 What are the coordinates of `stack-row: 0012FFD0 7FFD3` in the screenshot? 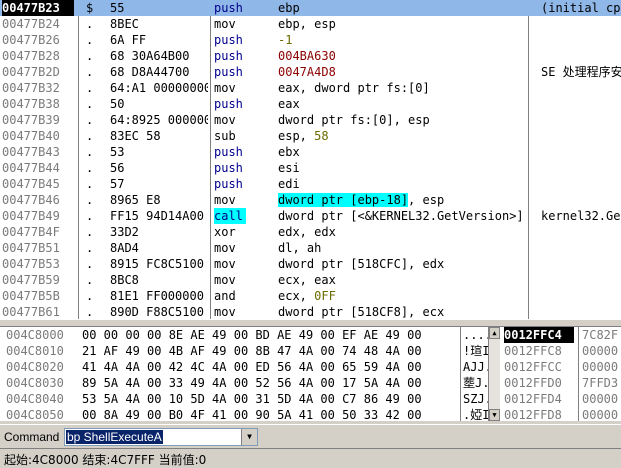 It's located at (560, 383).